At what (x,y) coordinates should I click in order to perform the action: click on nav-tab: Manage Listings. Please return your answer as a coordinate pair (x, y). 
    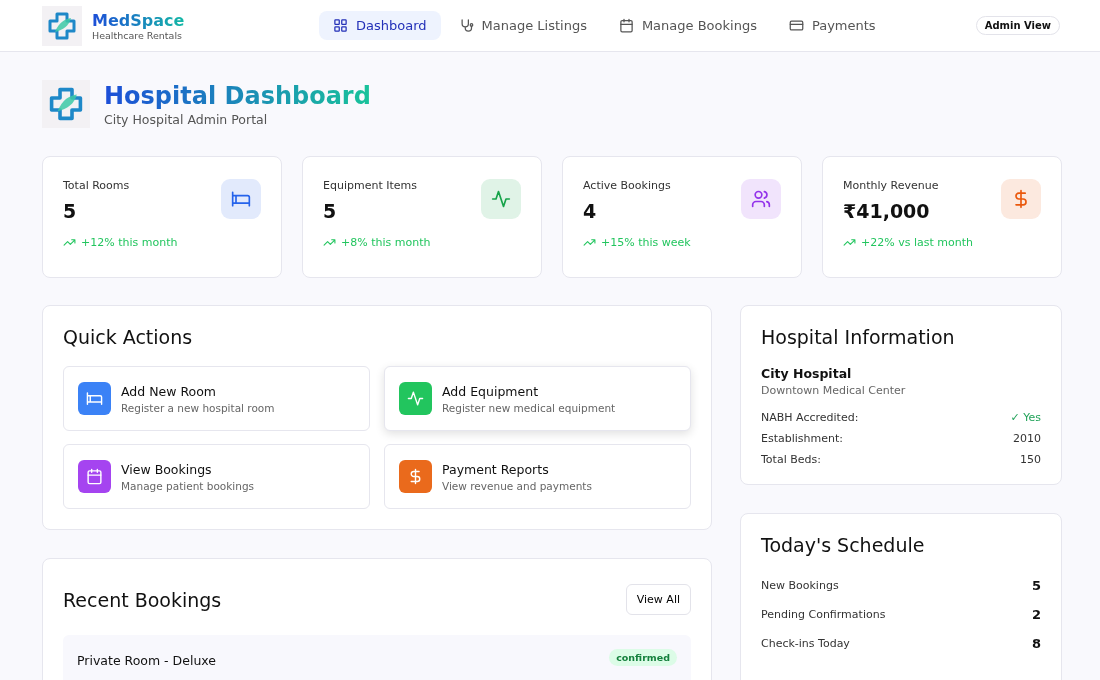
    Looking at the image, I should click on (522, 25).